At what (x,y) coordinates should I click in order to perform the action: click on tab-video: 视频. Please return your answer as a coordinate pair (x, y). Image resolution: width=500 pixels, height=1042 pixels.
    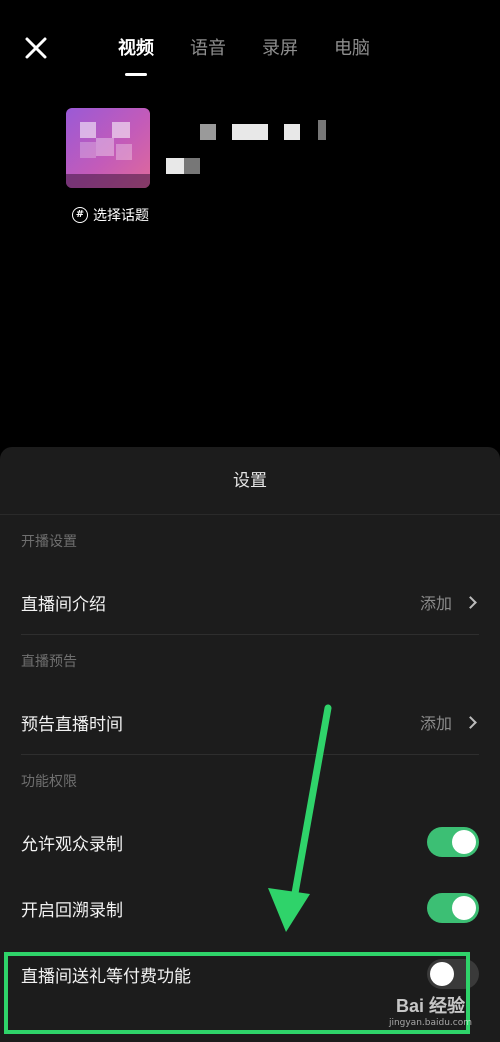
    Looking at the image, I should click on (136, 56).